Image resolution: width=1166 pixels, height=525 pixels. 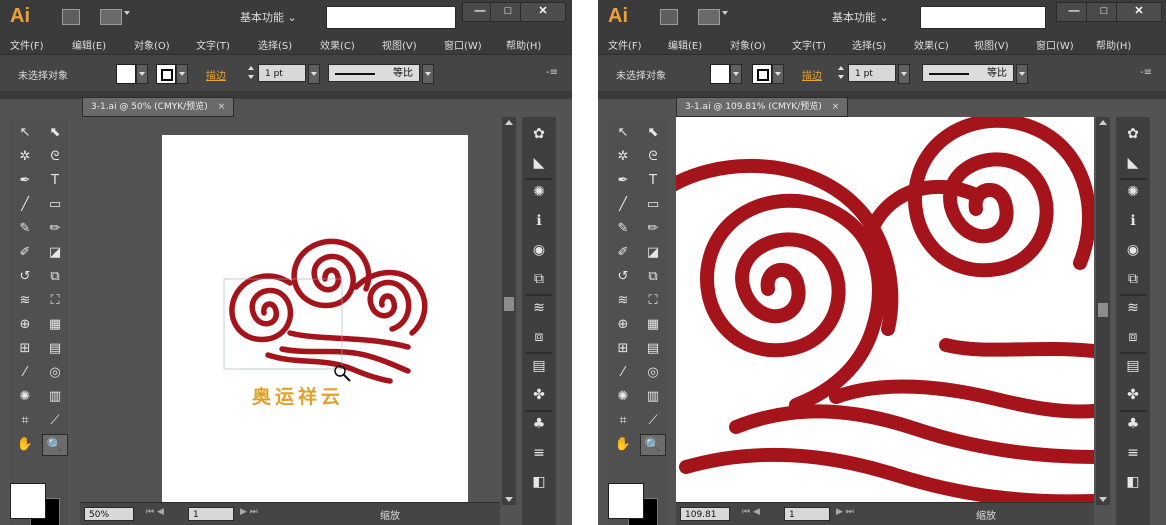 I want to click on direct-selection-tool-icon: ⬉, so click(x=653, y=133).